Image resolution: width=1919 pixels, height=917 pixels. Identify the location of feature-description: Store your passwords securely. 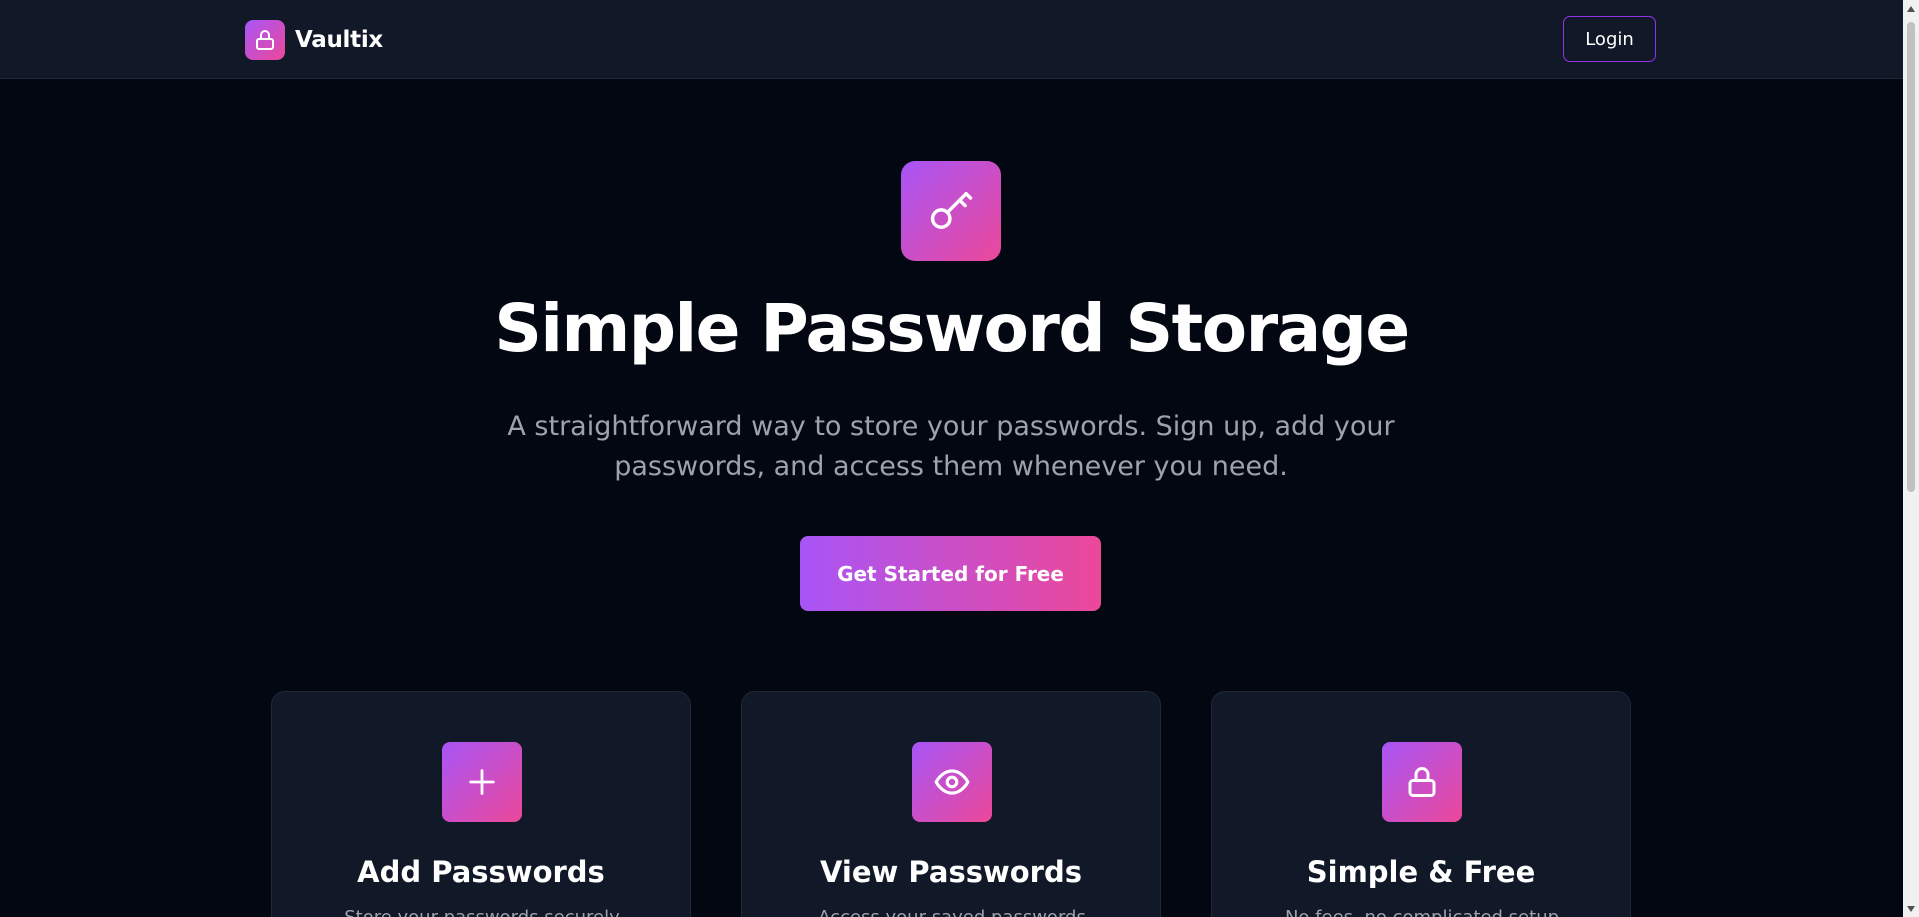
(482, 912).